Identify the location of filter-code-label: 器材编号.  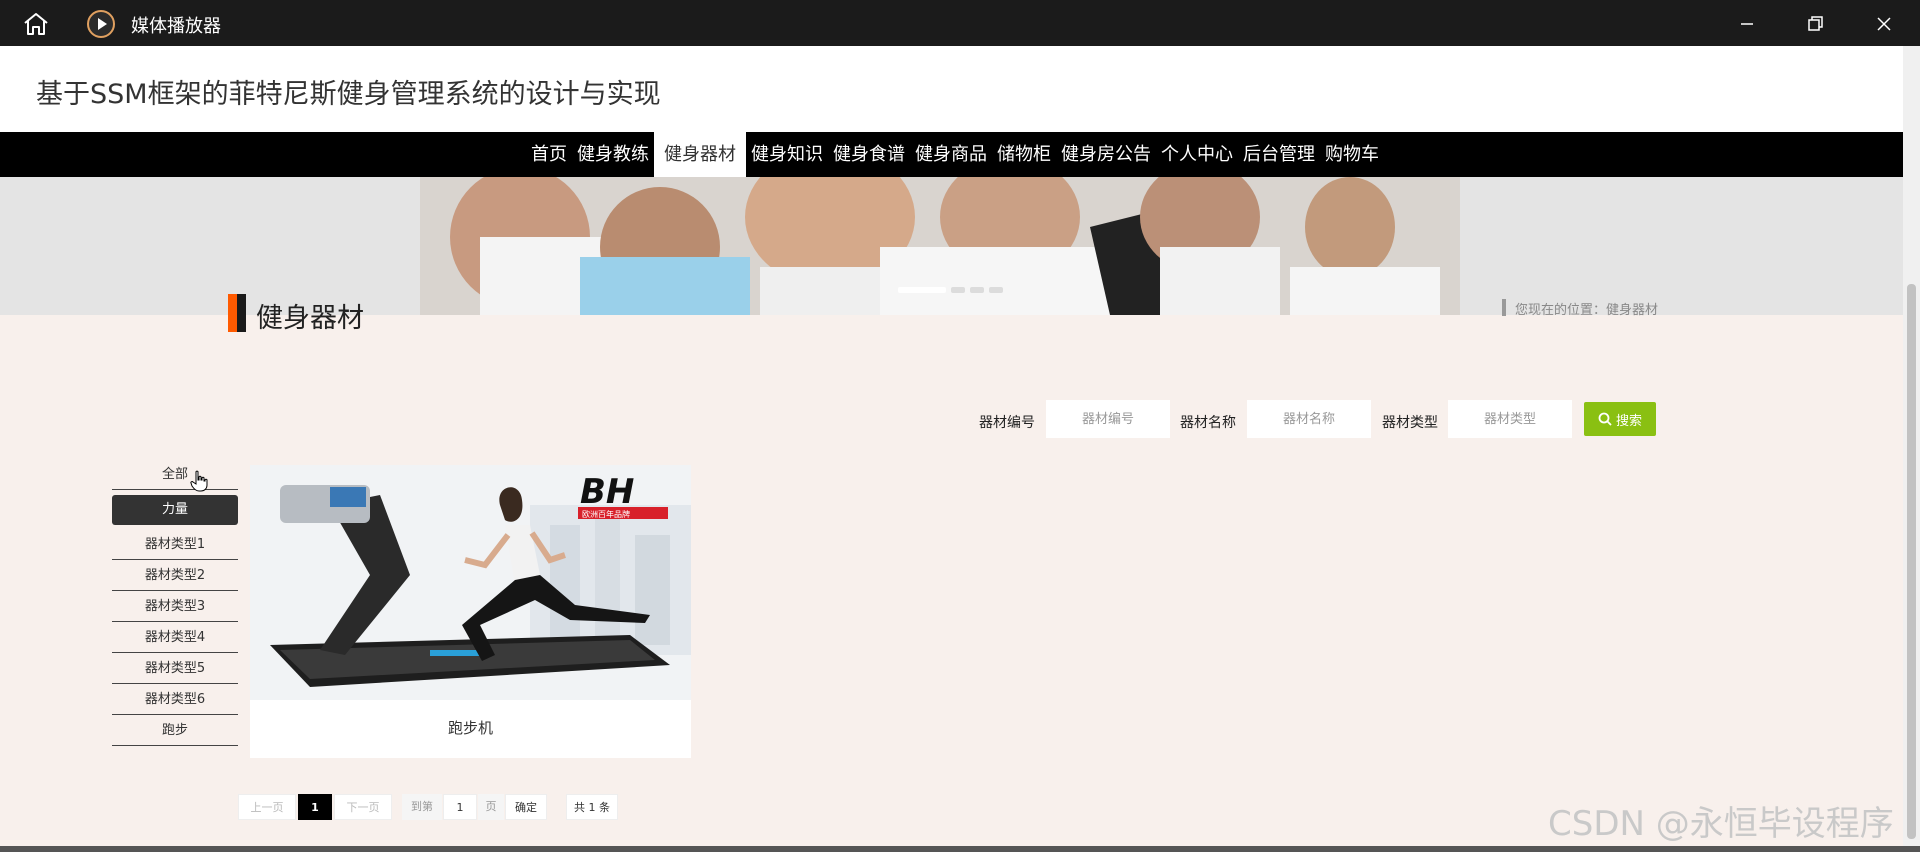
(1007, 423).